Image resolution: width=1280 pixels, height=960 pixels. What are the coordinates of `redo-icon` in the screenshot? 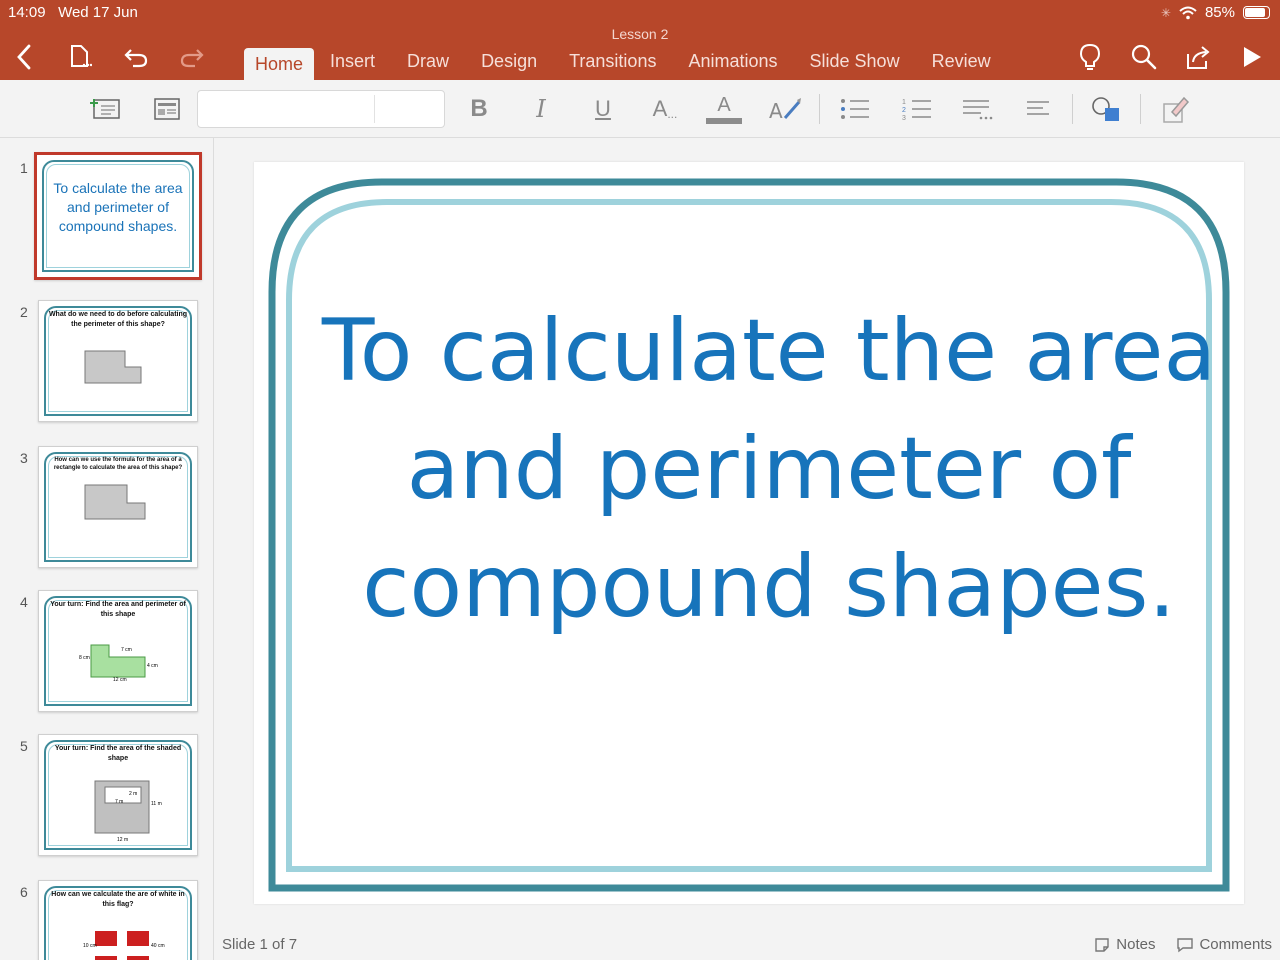 It's located at (192, 57).